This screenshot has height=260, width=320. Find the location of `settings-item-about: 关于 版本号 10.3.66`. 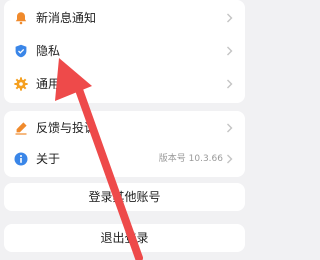

settings-item-about: 关于 版本号 10.3.66 is located at coordinates (124, 159).